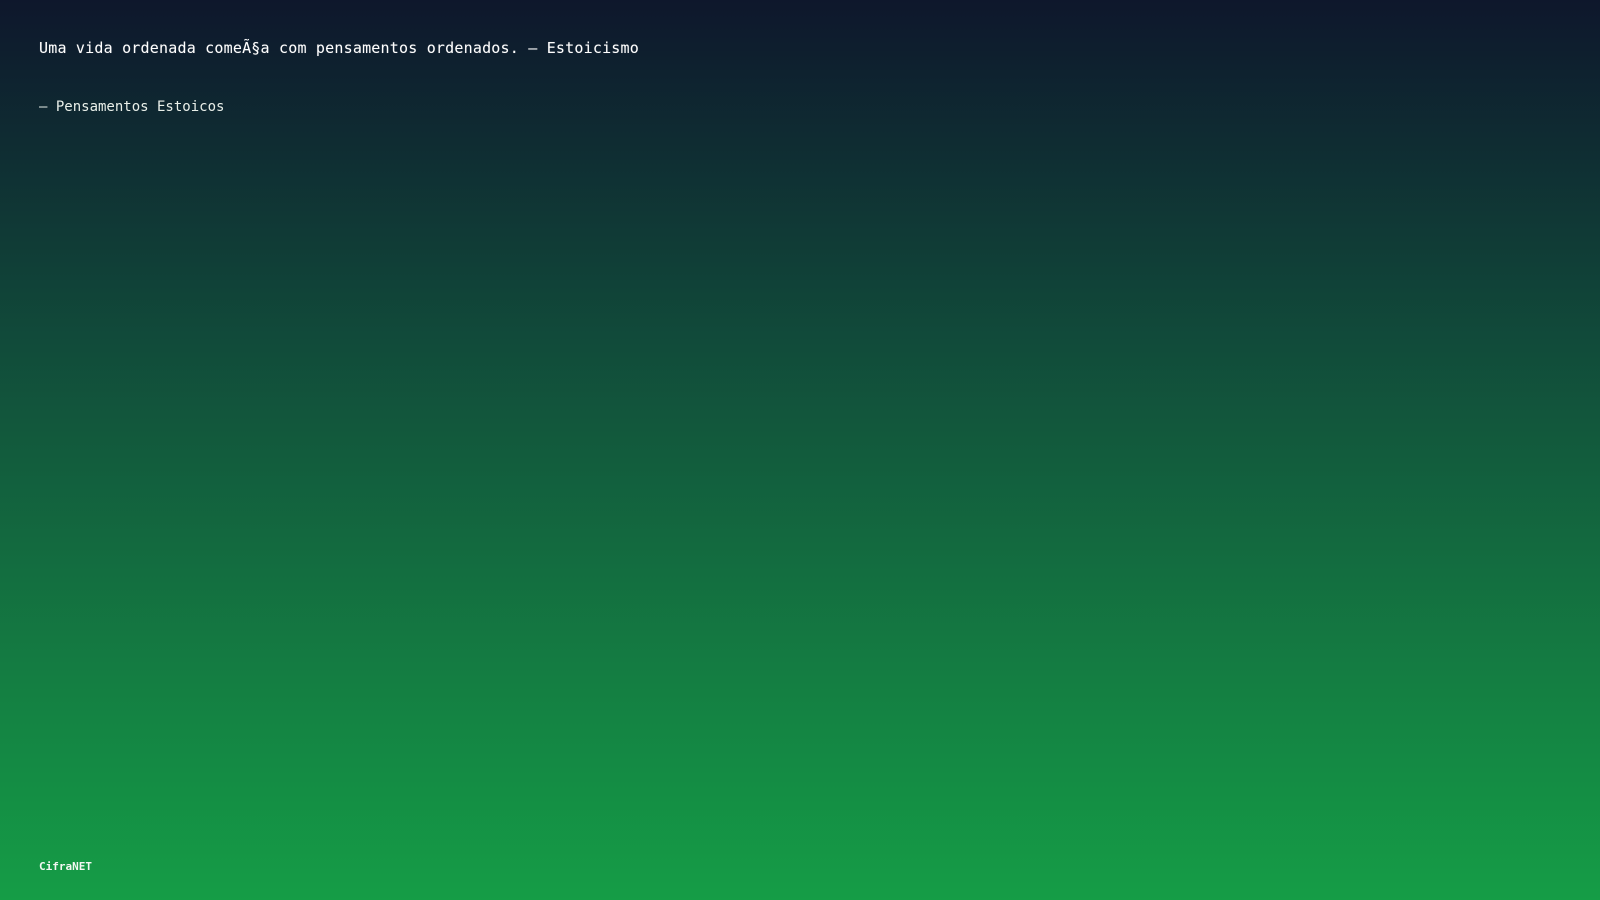 Image resolution: width=1600 pixels, height=900 pixels. I want to click on brand-label: CifraNET, so click(65, 866).